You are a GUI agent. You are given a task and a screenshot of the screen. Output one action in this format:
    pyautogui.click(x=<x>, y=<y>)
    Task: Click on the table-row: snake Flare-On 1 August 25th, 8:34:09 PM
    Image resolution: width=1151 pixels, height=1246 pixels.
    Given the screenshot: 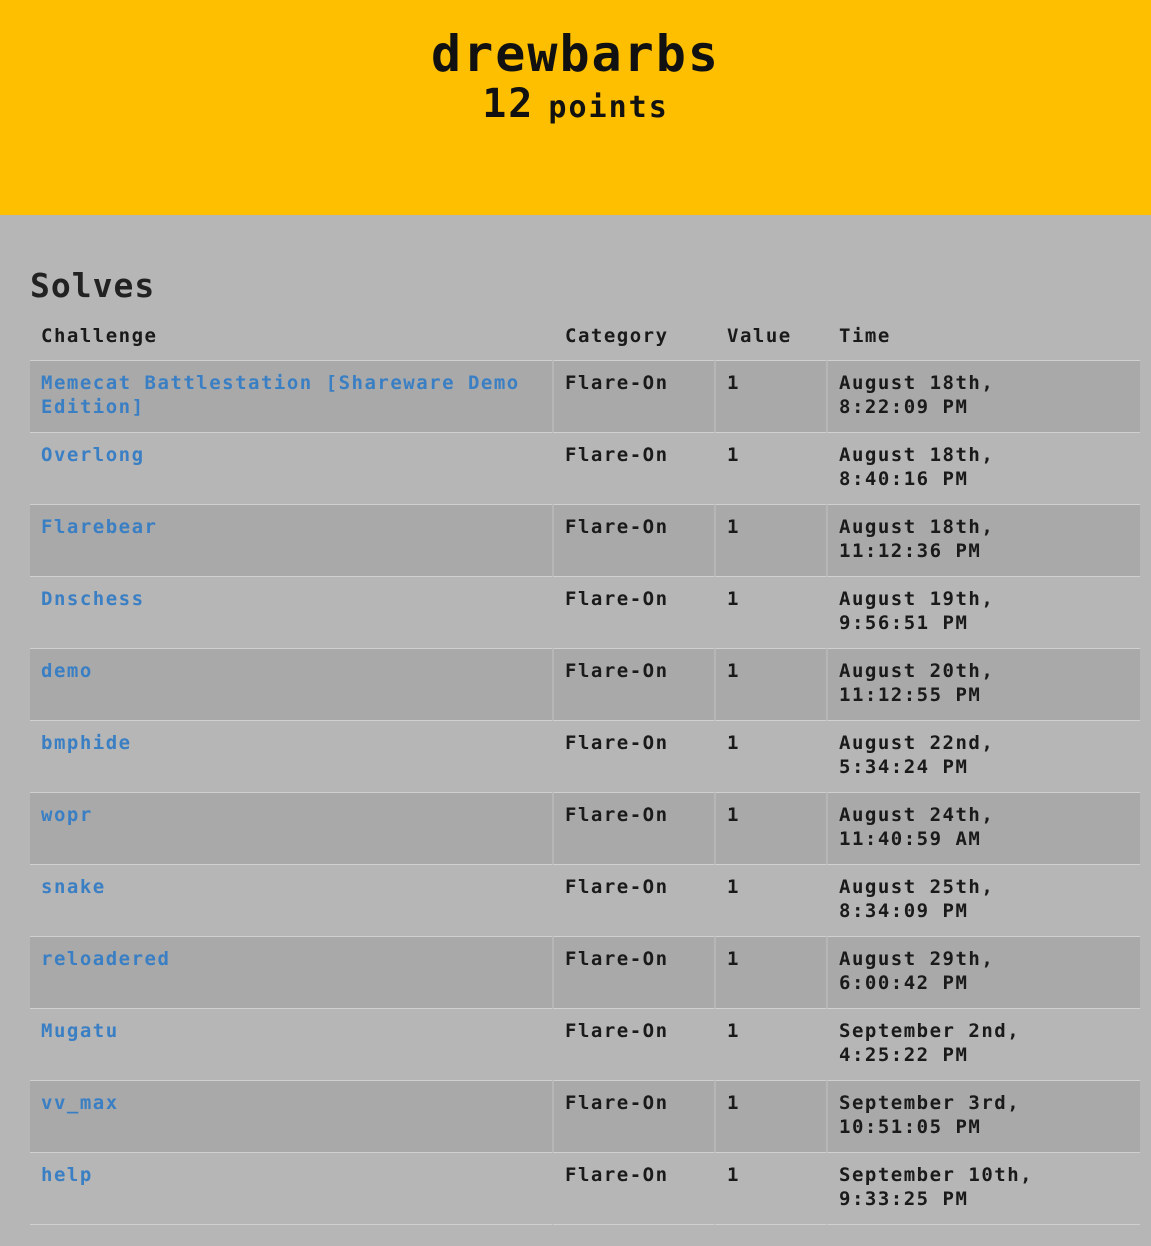 What is the action you would take?
    pyautogui.click(x=585, y=901)
    